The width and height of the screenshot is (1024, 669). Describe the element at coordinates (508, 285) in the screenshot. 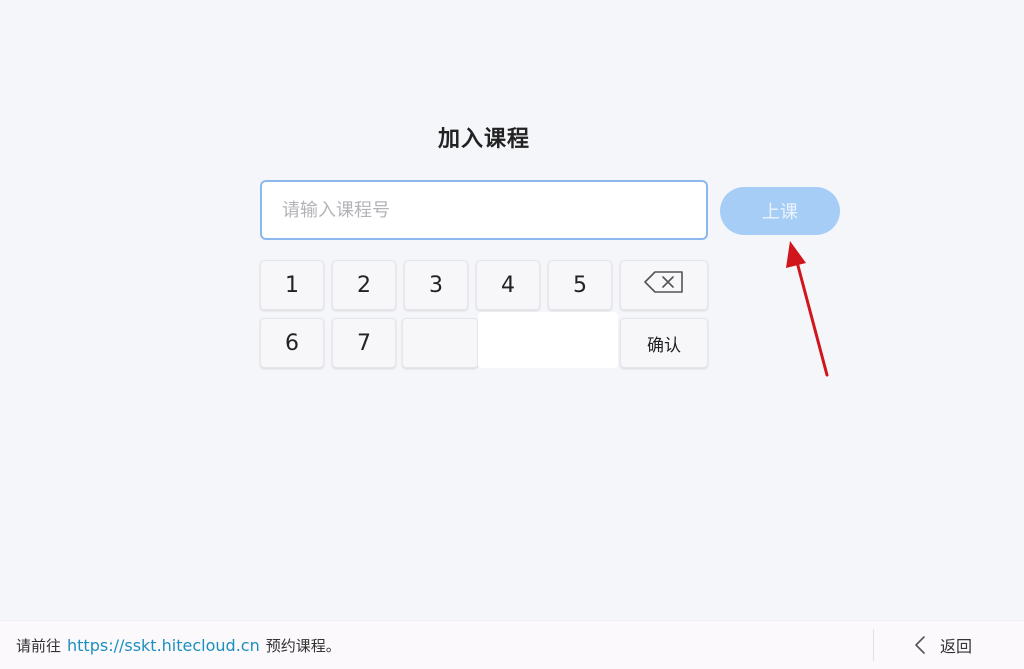

I see `keypad-key-4: 4` at that location.